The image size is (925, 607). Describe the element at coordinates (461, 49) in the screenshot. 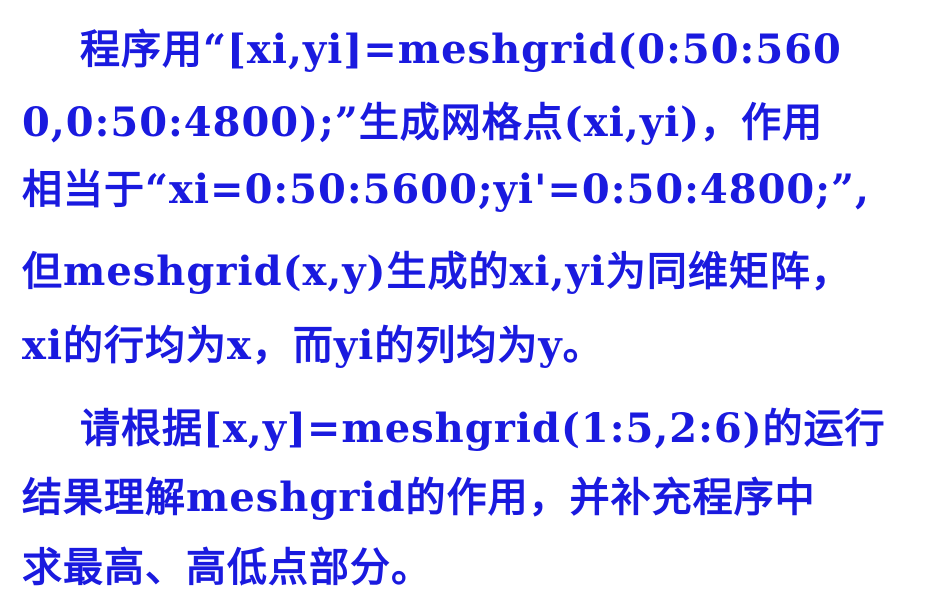

I see `text-line: 程序用“[xi,yi]=meshgrid(0:50:560` at that location.